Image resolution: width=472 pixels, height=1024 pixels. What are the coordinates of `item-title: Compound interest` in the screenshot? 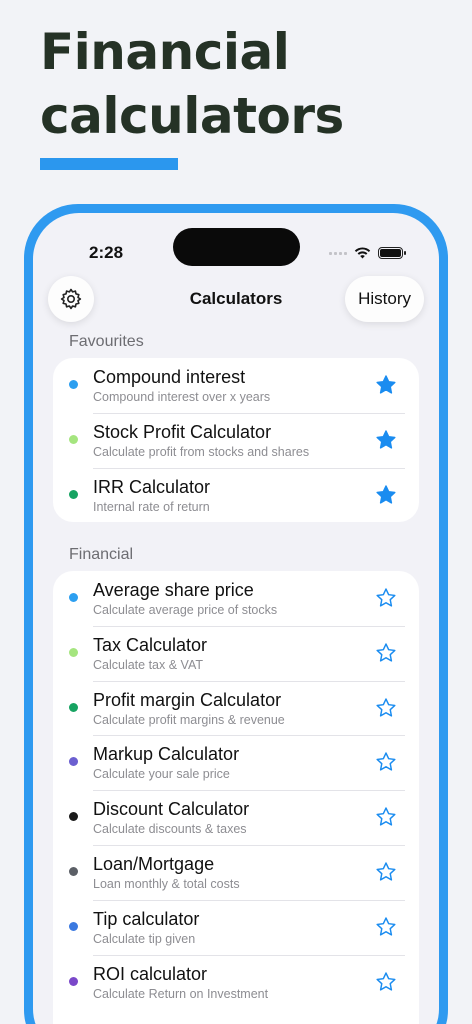 It's located at (169, 377).